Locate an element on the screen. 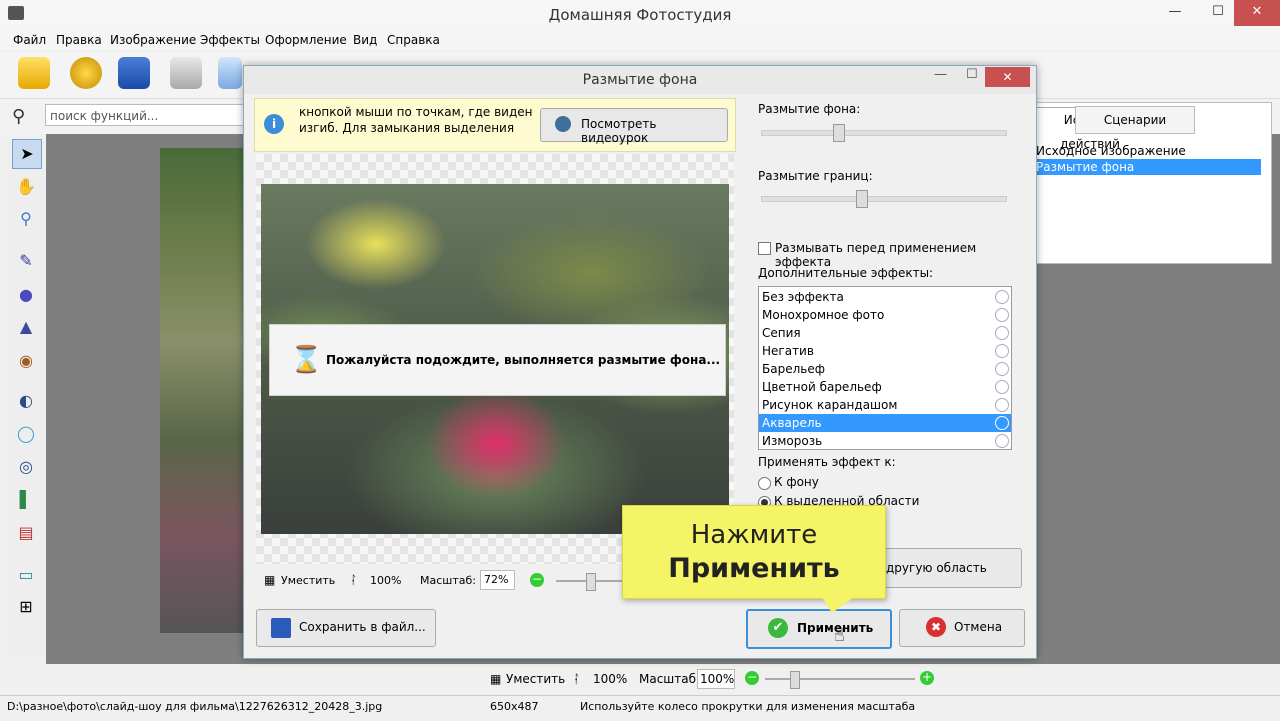 The height and width of the screenshot is (721, 1280). close-button: ✕ is located at coordinates (1257, 13).